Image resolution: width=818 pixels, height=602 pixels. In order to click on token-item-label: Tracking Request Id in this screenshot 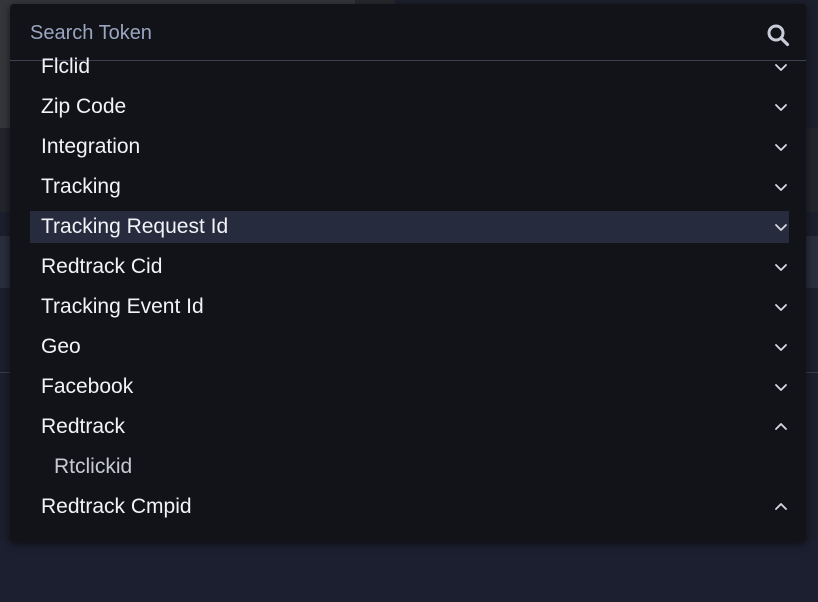, I will do `click(135, 226)`.